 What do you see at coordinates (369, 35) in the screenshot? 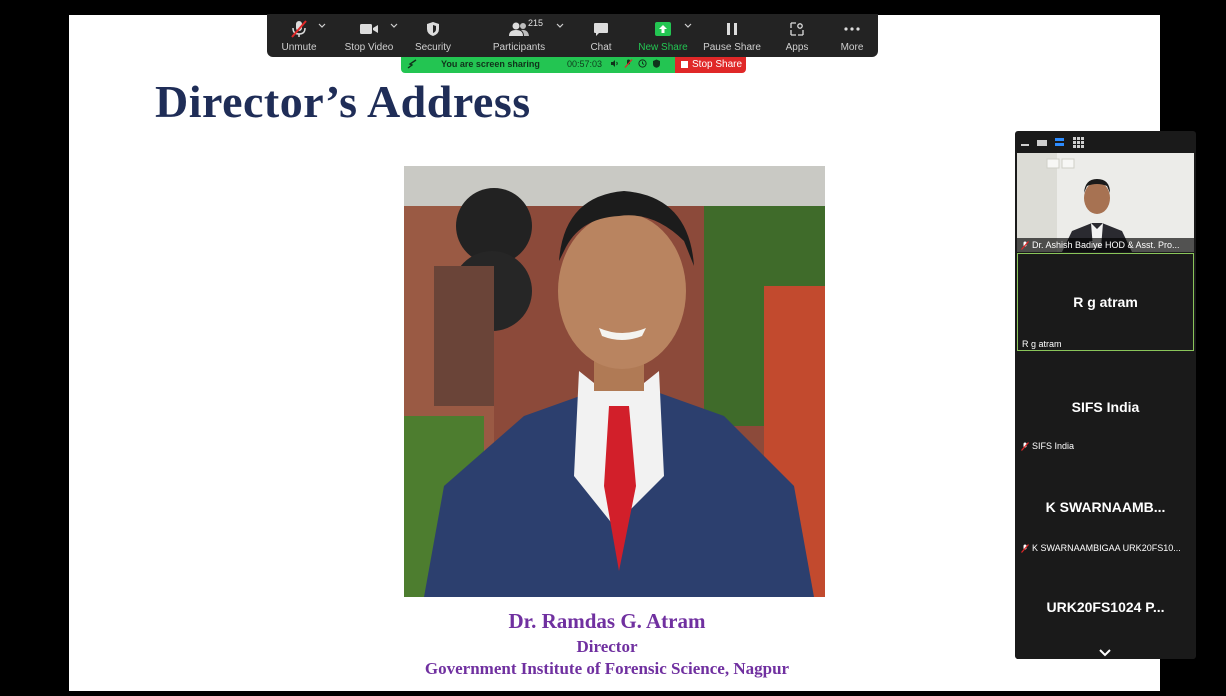
I see `stop-video-button: Stop Video` at bounding box center [369, 35].